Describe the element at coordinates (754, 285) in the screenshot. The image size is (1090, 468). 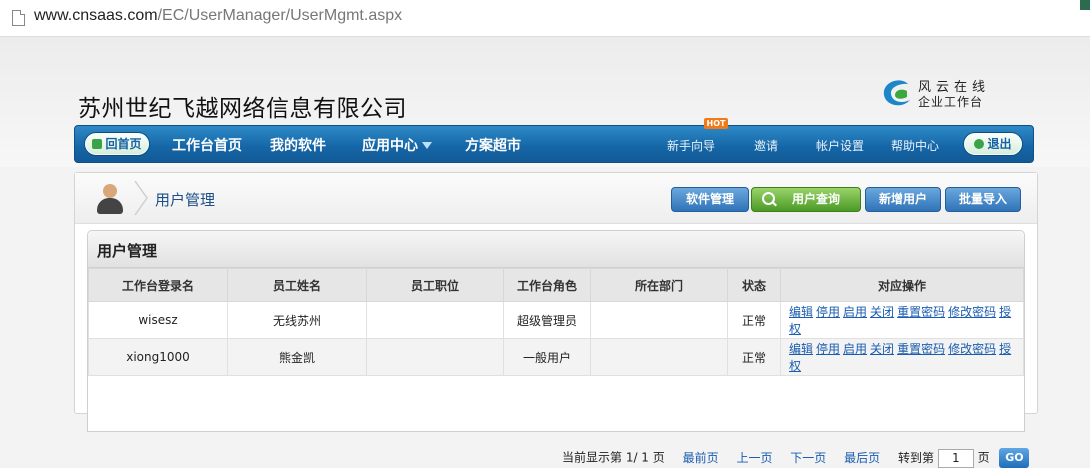
I see `col-status: 状态` at that location.